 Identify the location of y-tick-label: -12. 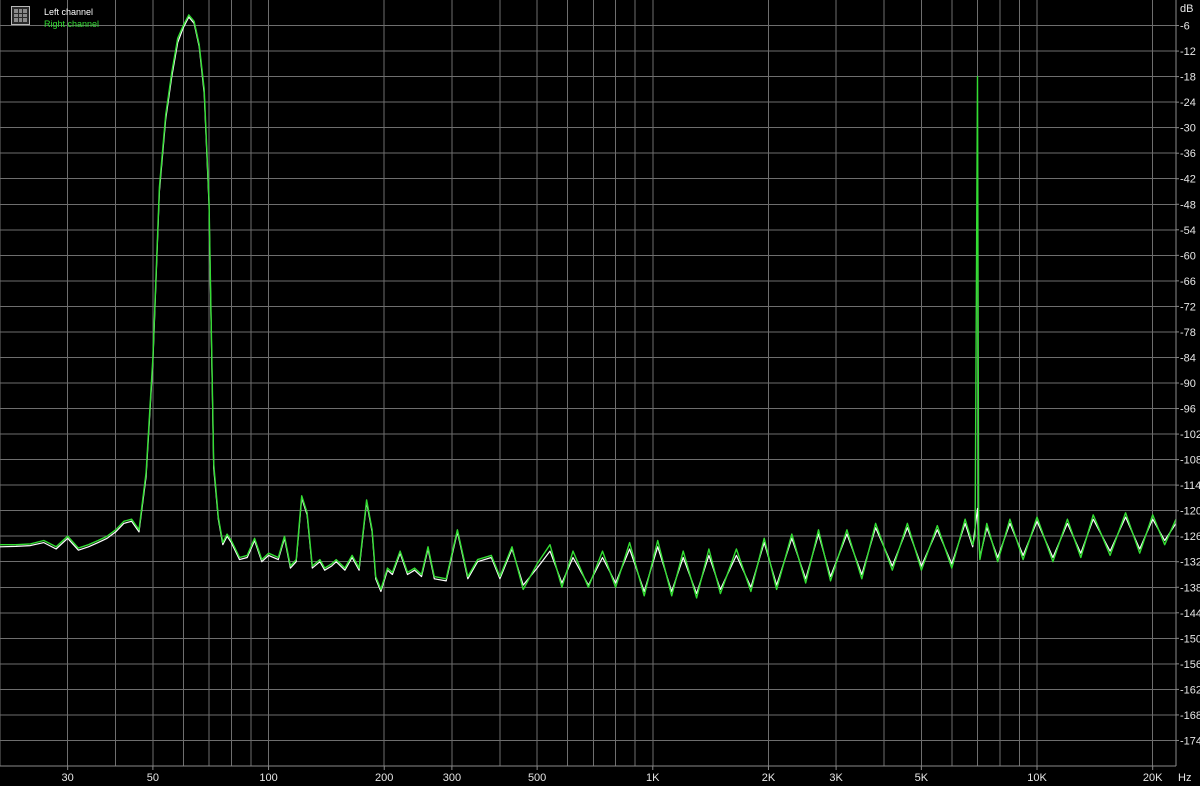
(1188, 52).